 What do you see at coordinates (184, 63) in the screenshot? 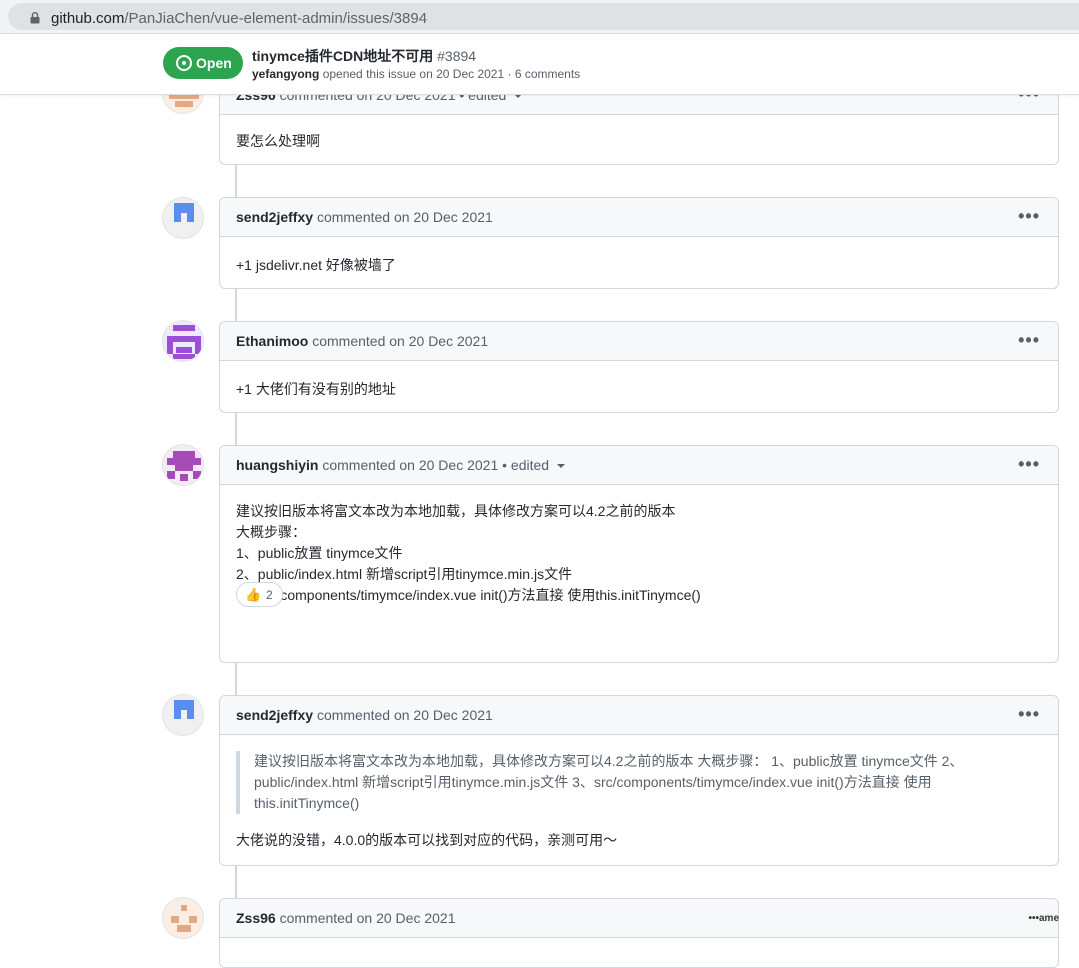
I see `issue-opened-icon` at bounding box center [184, 63].